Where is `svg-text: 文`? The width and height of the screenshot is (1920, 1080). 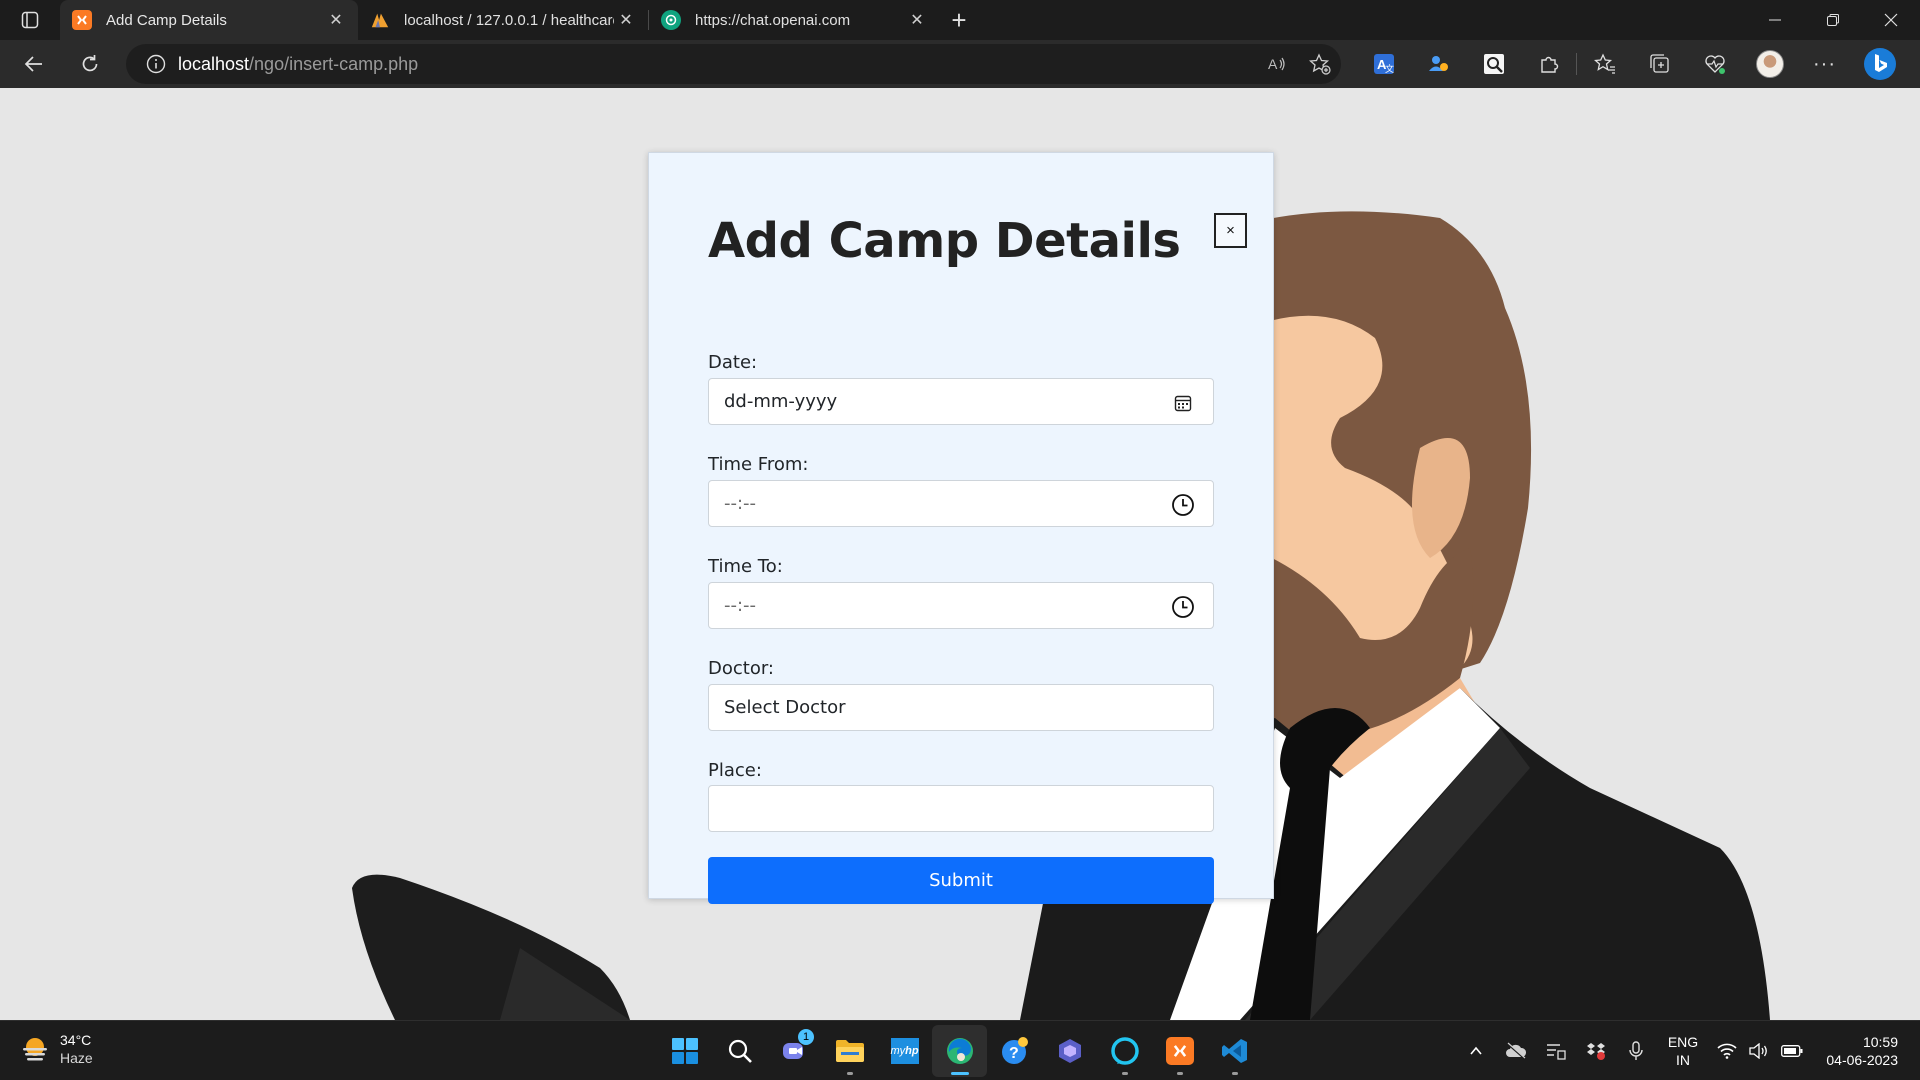 svg-text: 文 is located at coordinates (1389, 68).